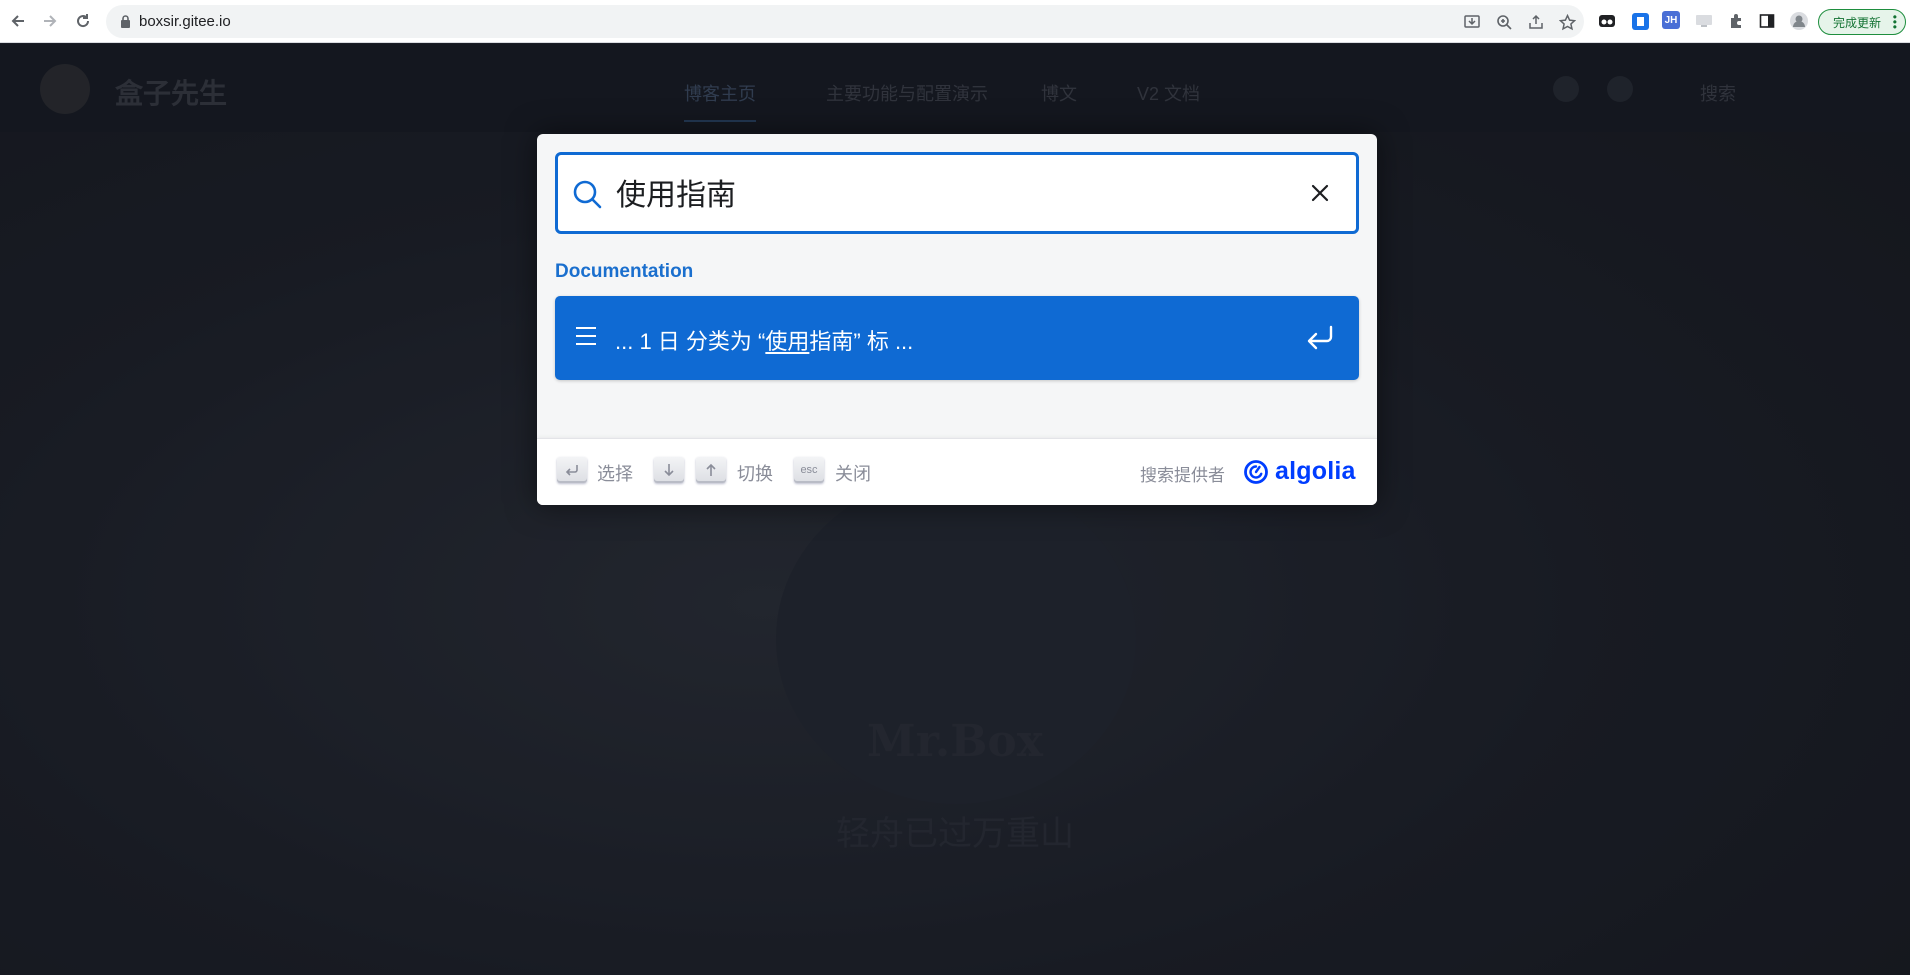  What do you see at coordinates (624, 271) in the screenshot?
I see `result-section-title: Documentation` at bounding box center [624, 271].